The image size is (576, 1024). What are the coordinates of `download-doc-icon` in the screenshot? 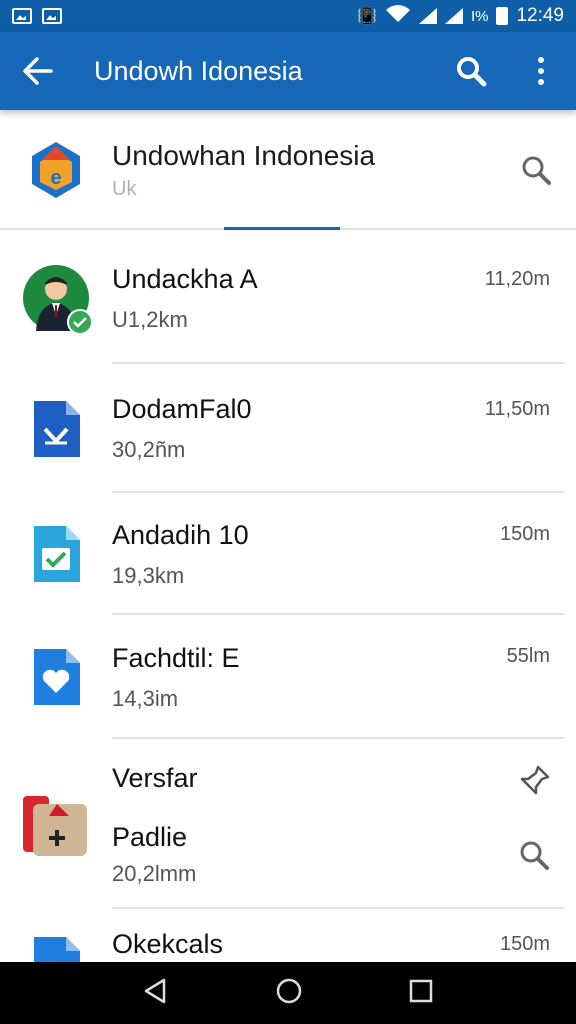 It's located at (57, 428).